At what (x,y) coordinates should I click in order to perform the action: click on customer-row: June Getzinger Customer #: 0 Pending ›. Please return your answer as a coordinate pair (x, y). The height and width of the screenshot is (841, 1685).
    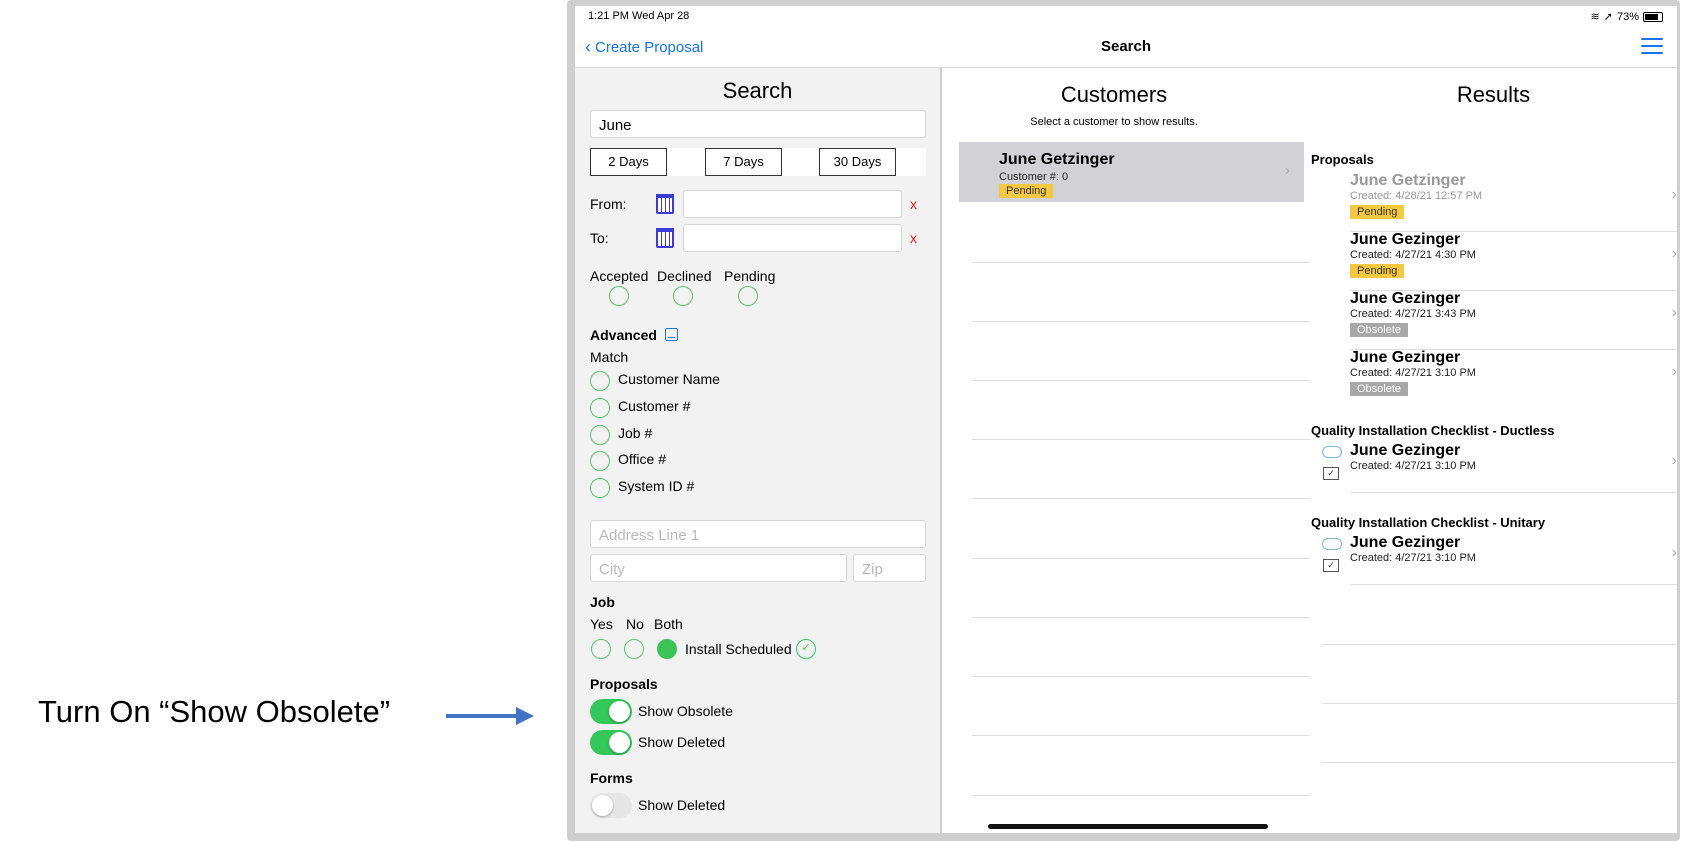
    Looking at the image, I should click on (1131, 172).